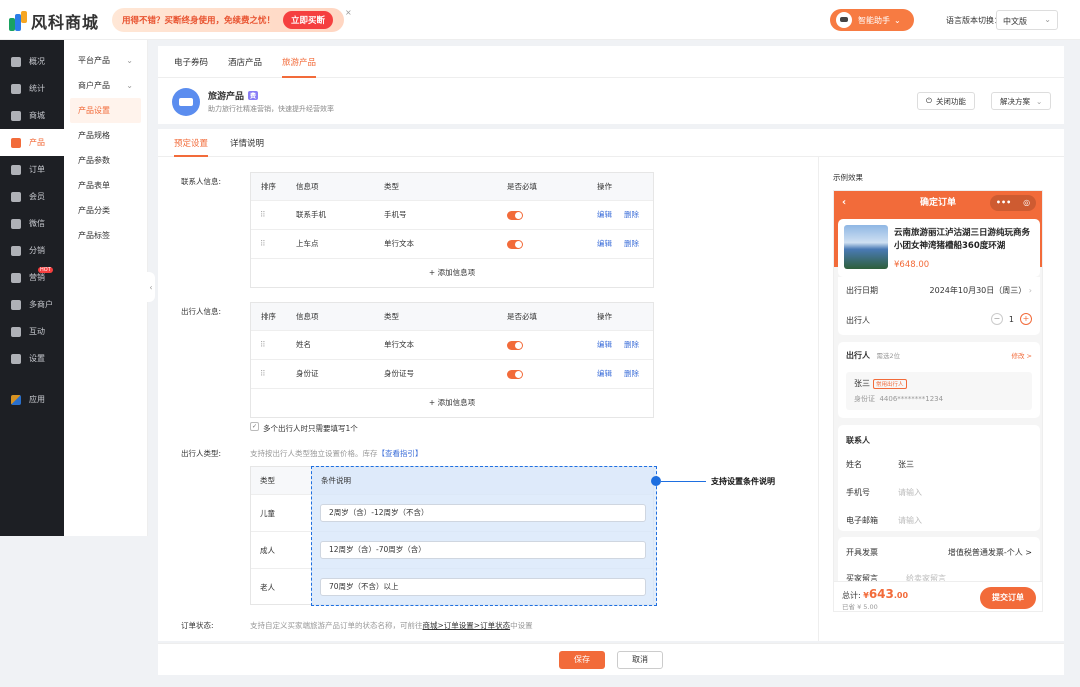  I want to click on submit-order-button: 提交订单, so click(1008, 598).